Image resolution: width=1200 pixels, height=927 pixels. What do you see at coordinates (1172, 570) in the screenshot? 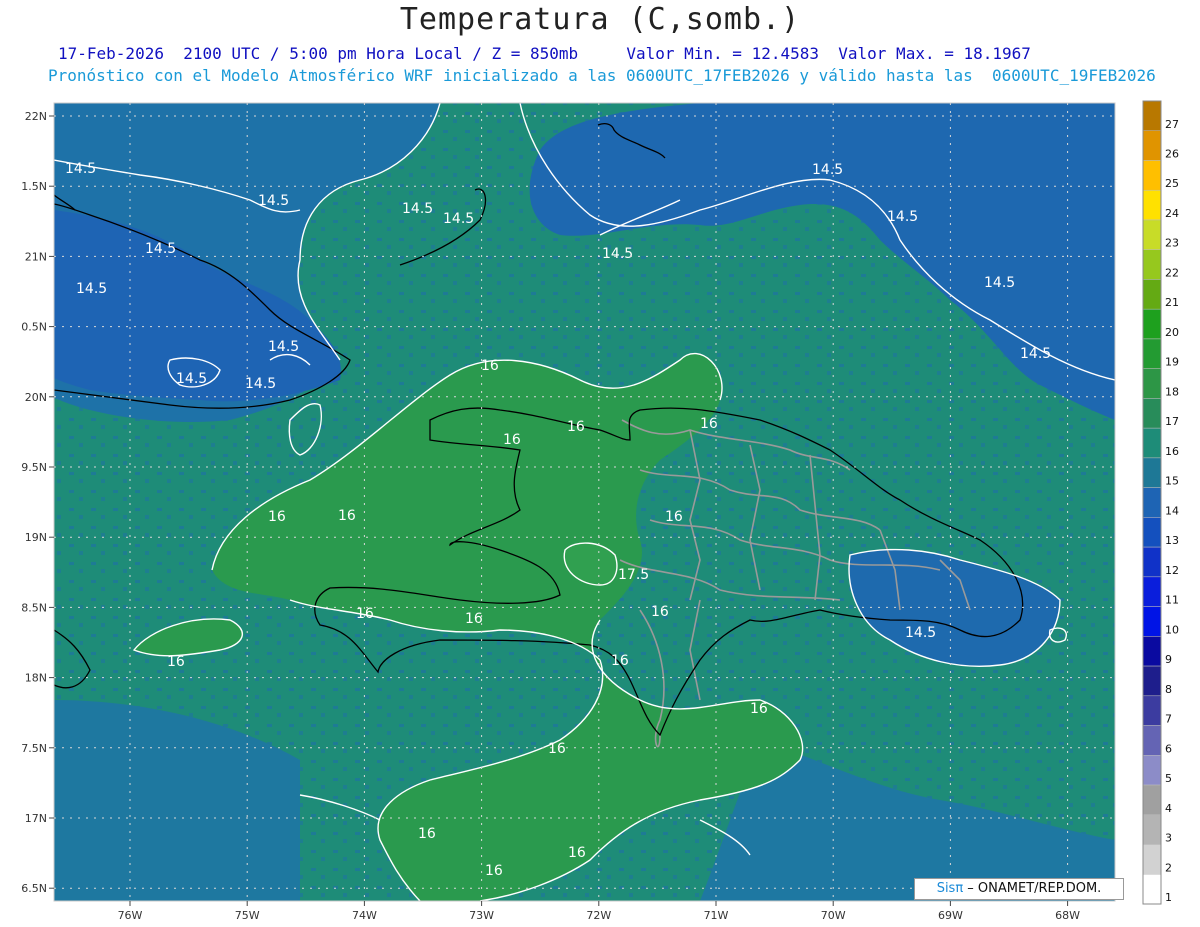
I see `colorbar-label: 12` at bounding box center [1172, 570].